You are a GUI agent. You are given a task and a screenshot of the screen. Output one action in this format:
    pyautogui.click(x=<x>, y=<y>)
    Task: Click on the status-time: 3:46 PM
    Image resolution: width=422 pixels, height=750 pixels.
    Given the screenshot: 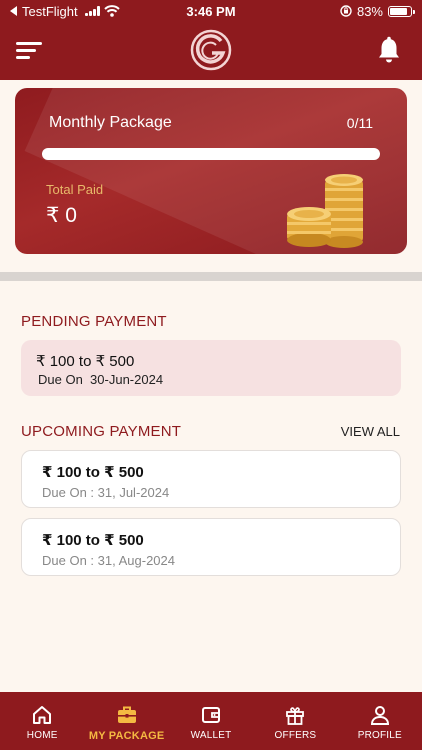 What is the action you would take?
    pyautogui.click(x=211, y=11)
    